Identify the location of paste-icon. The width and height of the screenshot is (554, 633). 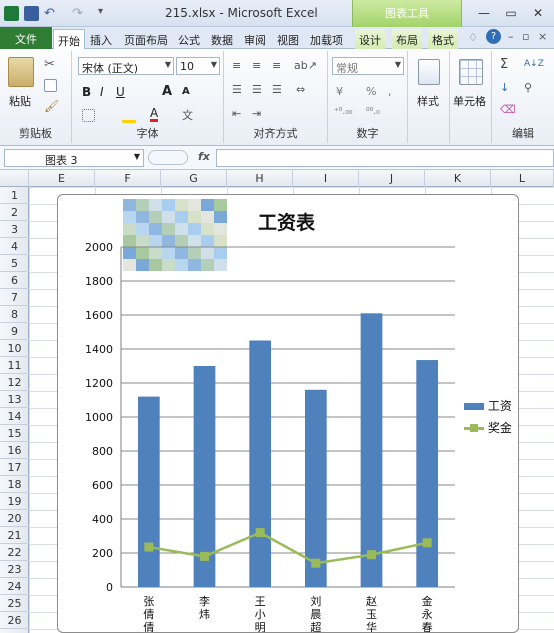
(21, 72).